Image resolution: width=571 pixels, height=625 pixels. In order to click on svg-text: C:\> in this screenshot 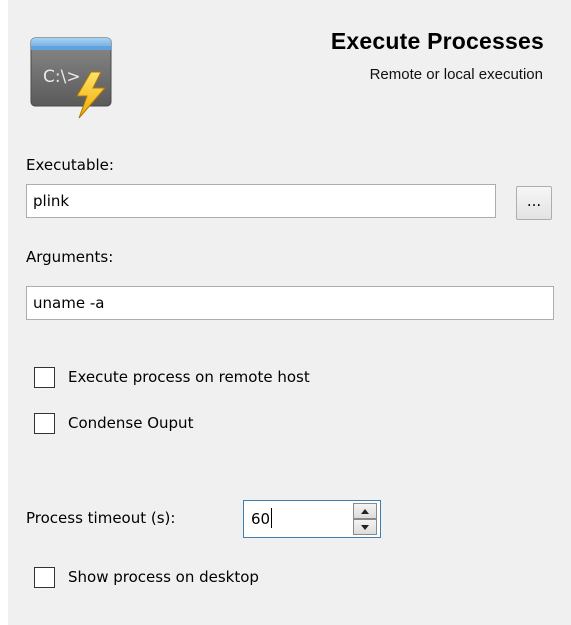, I will do `click(62, 77)`.